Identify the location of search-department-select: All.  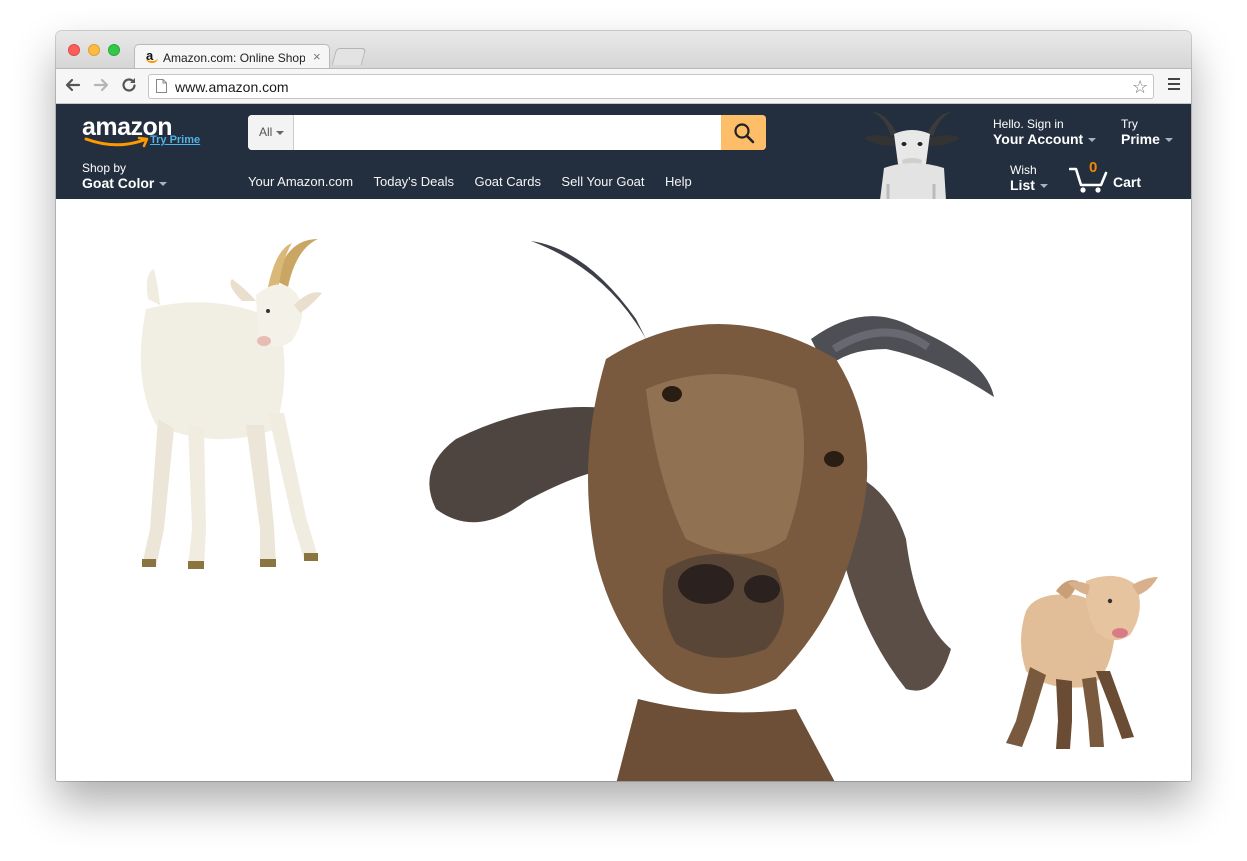
(271, 132).